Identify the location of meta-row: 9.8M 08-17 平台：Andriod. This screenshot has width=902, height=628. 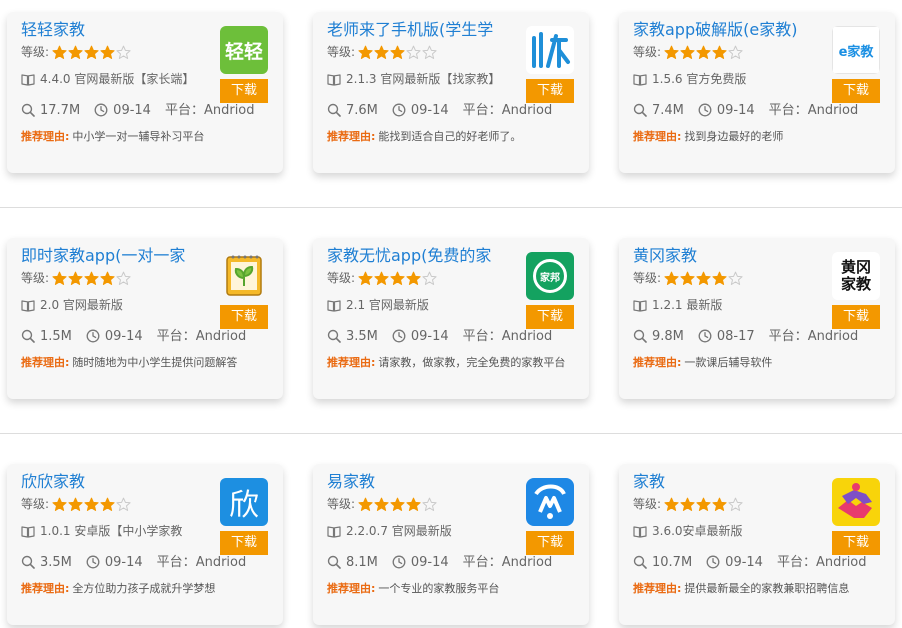
(762, 337).